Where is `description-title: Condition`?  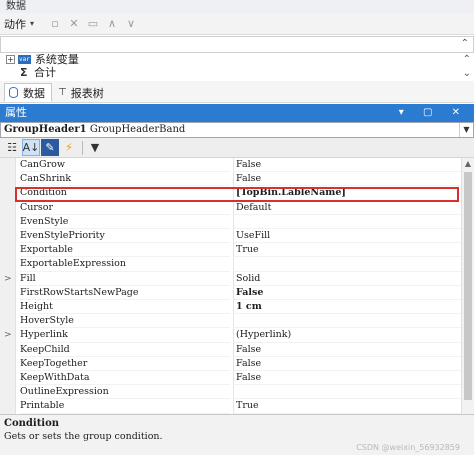
description-title: Condition is located at coordinates (32, 423).